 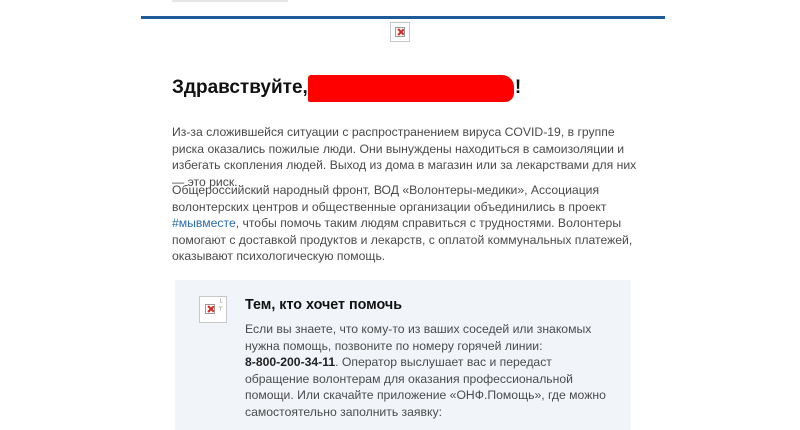 What do you see at coordinates (518, 87) in the screenshot?
I see `greeting-suffix: !` at bounding box center [518, 87].